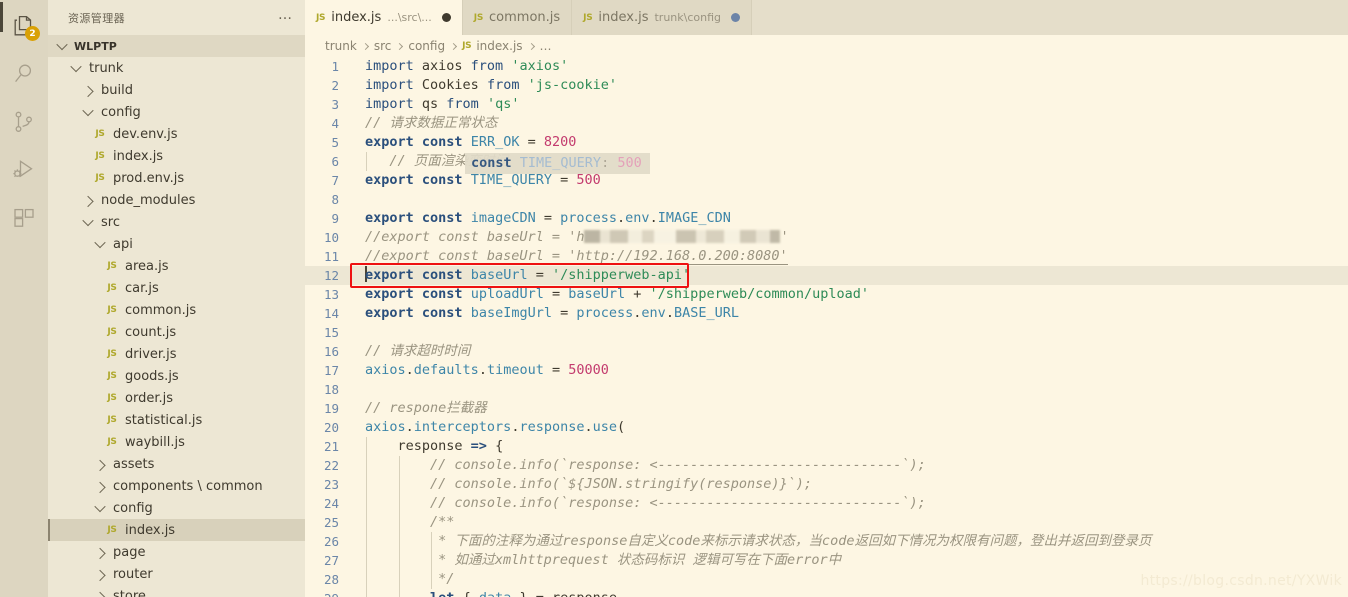 Image resolution: width=1348 pixels, height=597 pixels. What do you see at coordinates (176, 464) in the screenshot?
I see `tree-folder-assets: assets` at bounding box center [176, 464].